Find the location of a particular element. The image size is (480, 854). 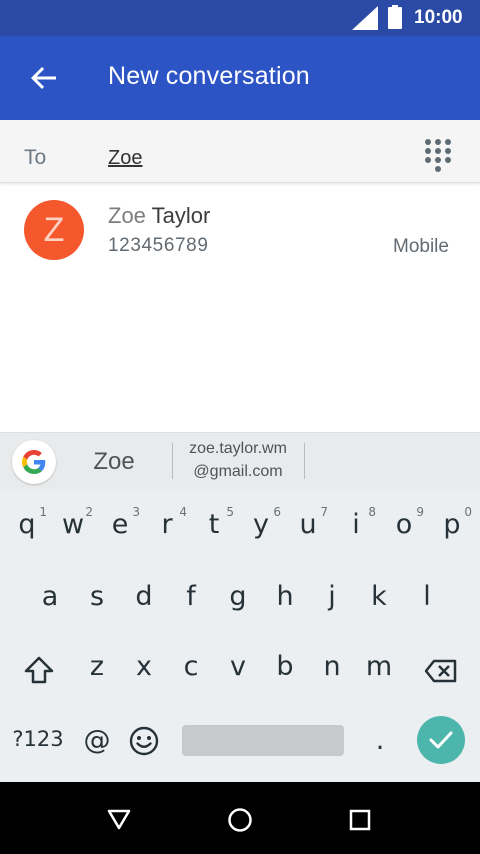

back-arrow-icon is located at coordinates (44, 78).